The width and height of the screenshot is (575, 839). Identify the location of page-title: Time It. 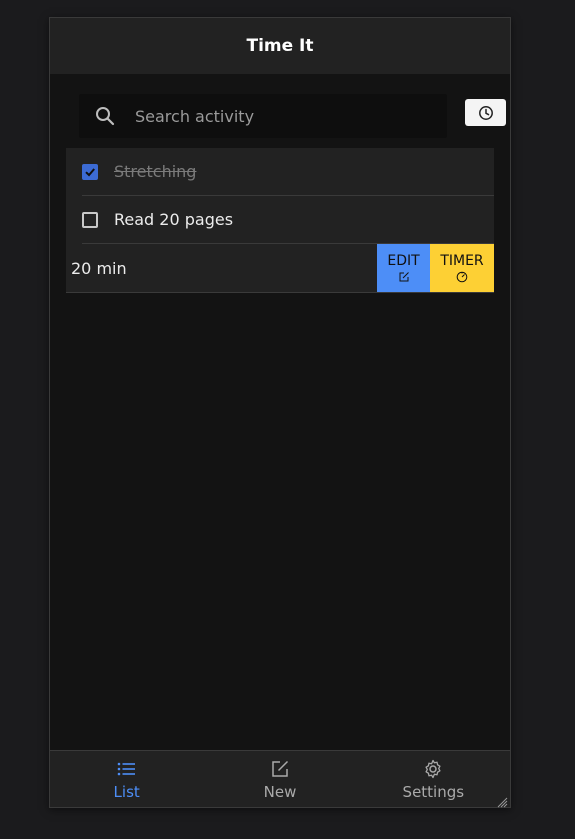
(280, 46).